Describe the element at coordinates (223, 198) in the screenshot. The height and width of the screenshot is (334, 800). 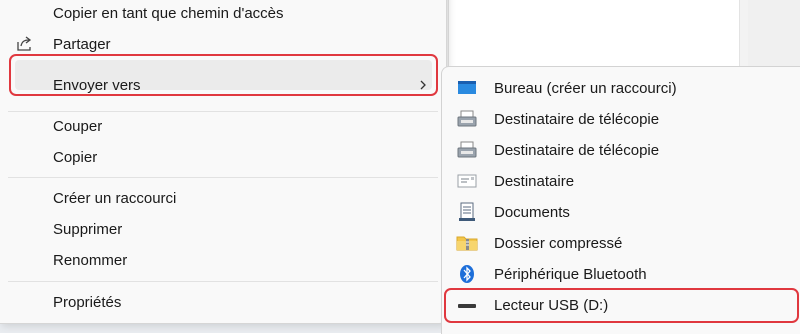
I see `menu-item-create-shortcut: Créer un raccourci` at that location.